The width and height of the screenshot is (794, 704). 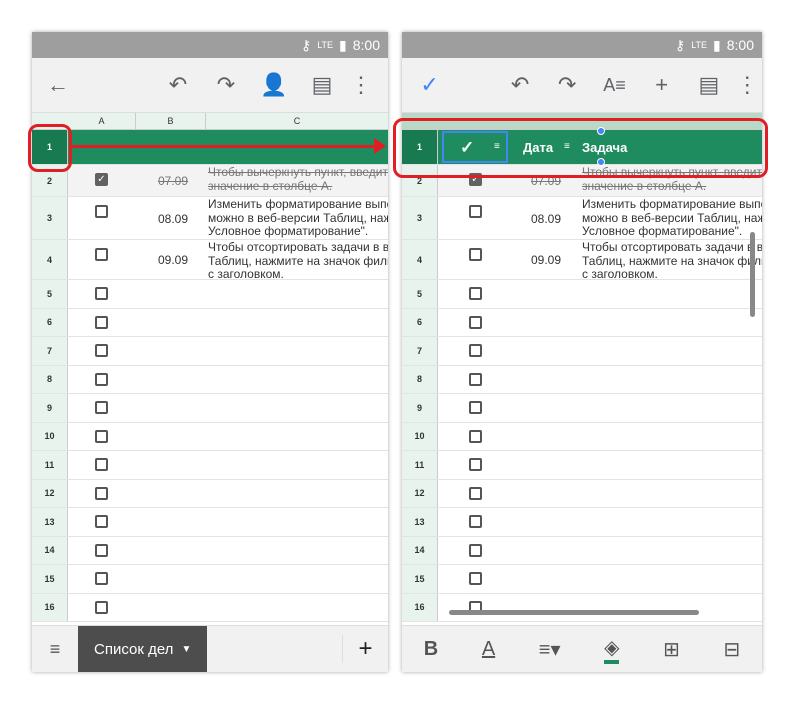 What do you see at coordinates (55, 649) in the screenshot?
I see `sheet-list-icon: ≡` at bounding box center [55, 649].